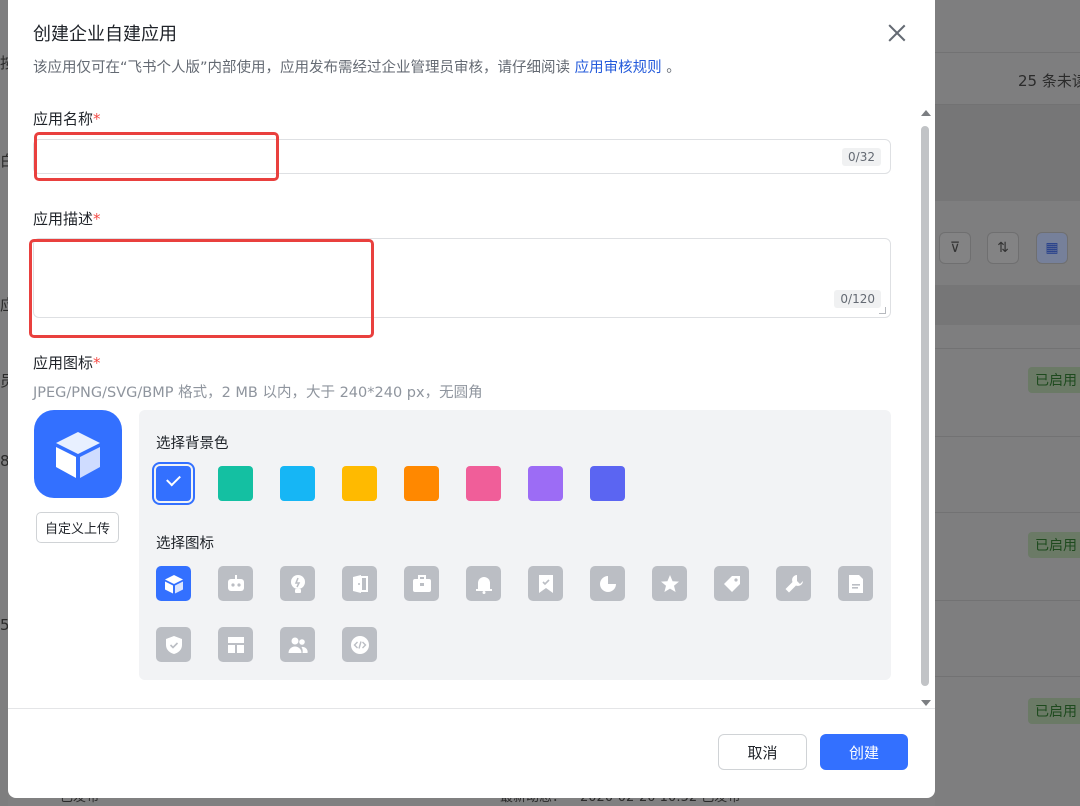 The width and height of the screenshot is (1080, 806). Describe the element at coordinates (173, 644) in the screenshot. I see `shield-icon` at that location.